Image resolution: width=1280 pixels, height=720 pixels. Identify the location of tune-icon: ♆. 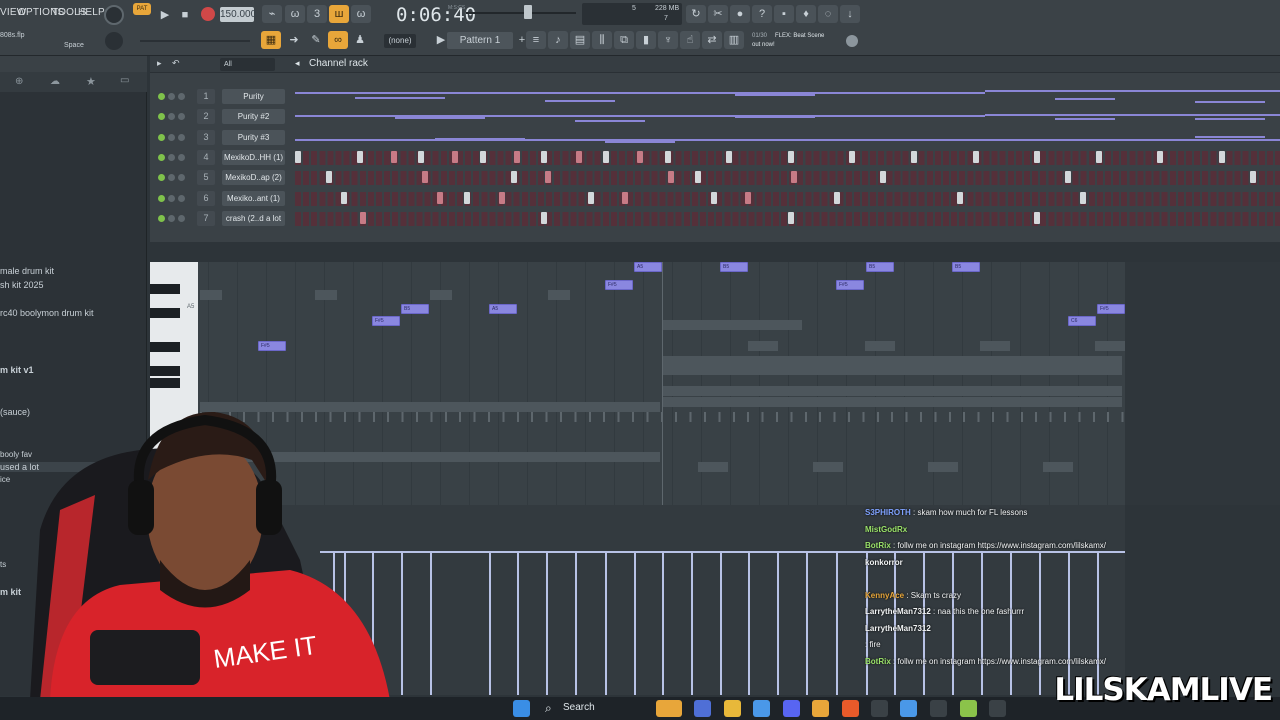
(668, 40).